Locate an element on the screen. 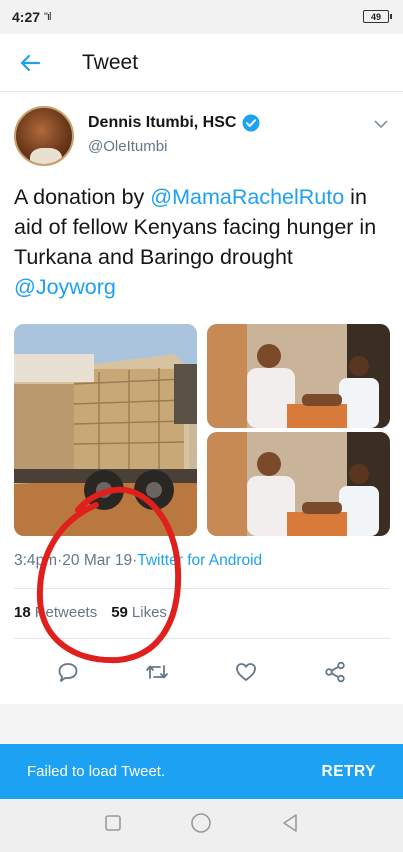  home-icon is located at coordinates (201, 825).